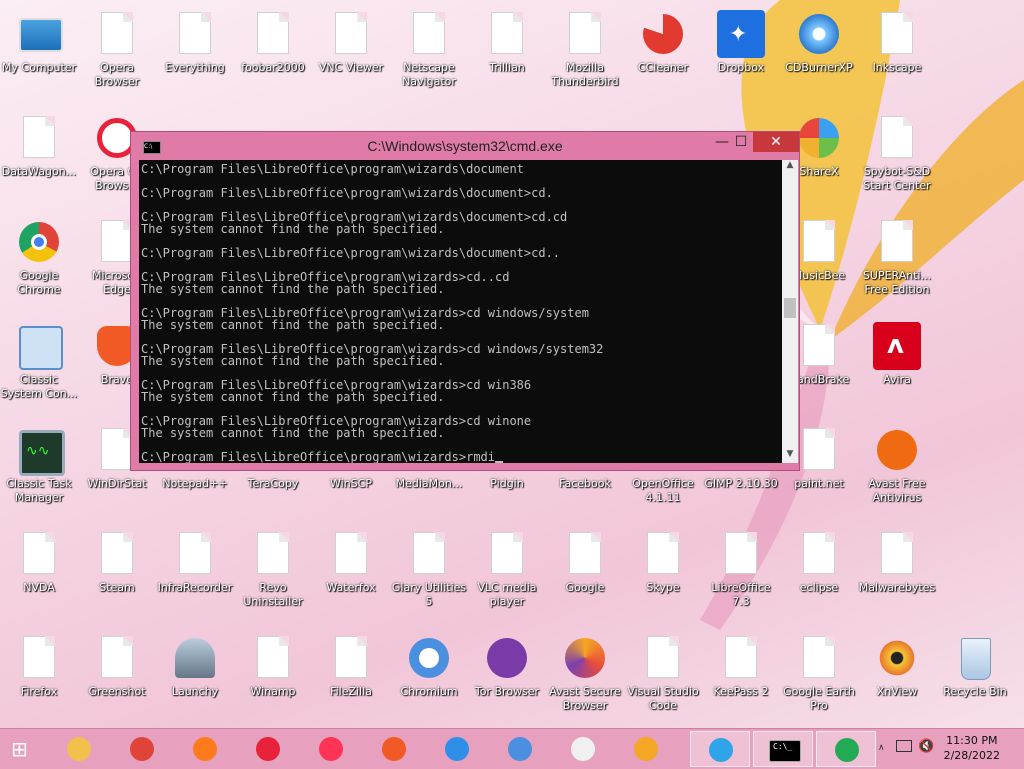  What do you see at coordinates (819, 34) in the screenshot?
I see `cdburner-icon` at bounding box center [819, 34].